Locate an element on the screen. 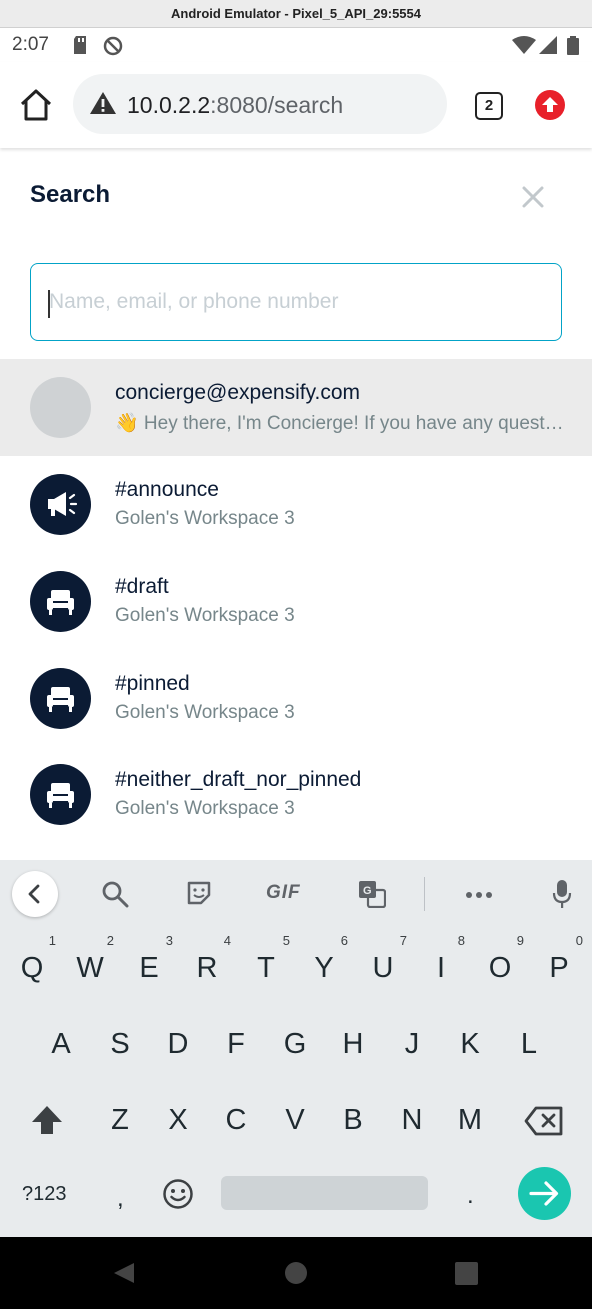 This screenshot has width=592, height=1309. symbols-key: ?123 is located at coordinates (44, 1194).